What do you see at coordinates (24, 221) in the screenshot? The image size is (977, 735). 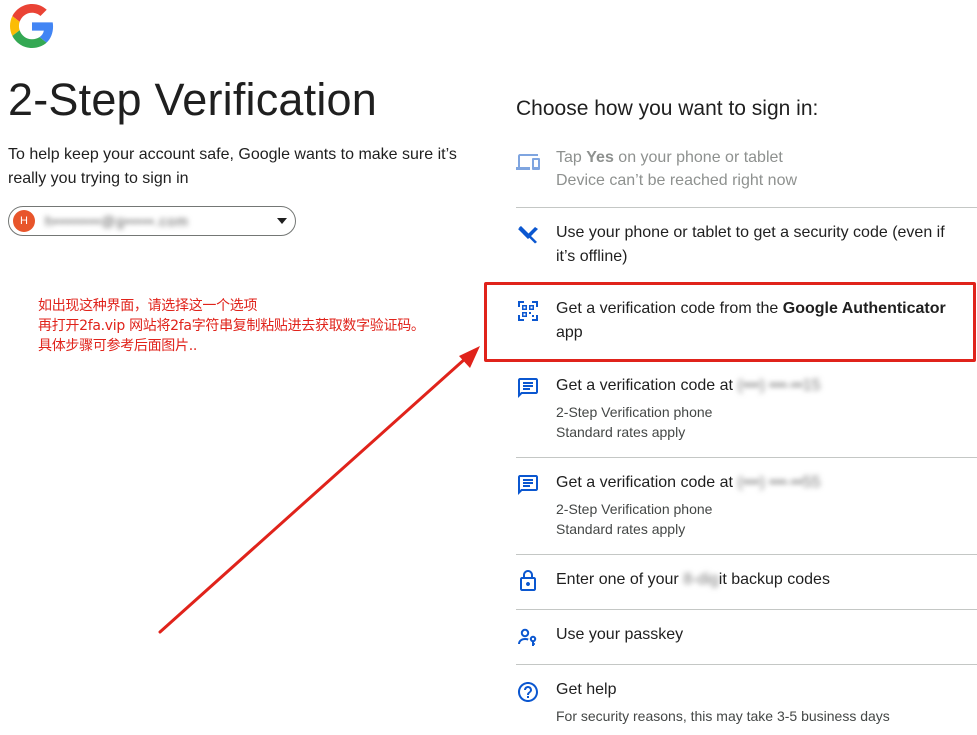 I see `avatar: H` at bounding box center [24, 221].